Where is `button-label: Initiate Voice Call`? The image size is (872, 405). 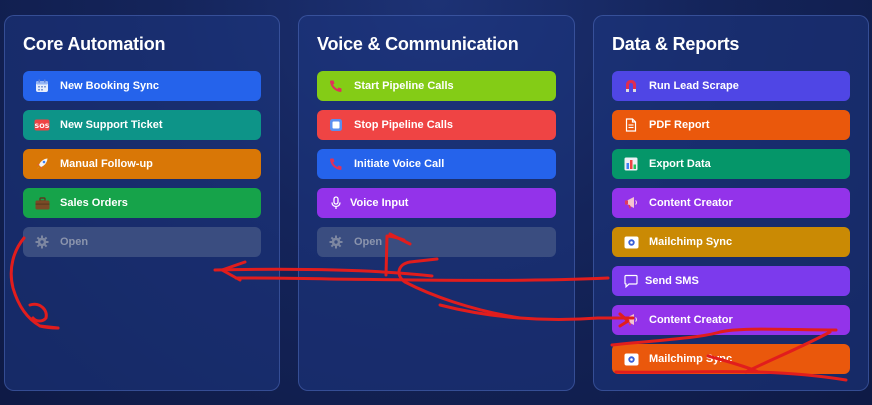
button-label: Initiate Voice Call is located at coordinates (399, 164).